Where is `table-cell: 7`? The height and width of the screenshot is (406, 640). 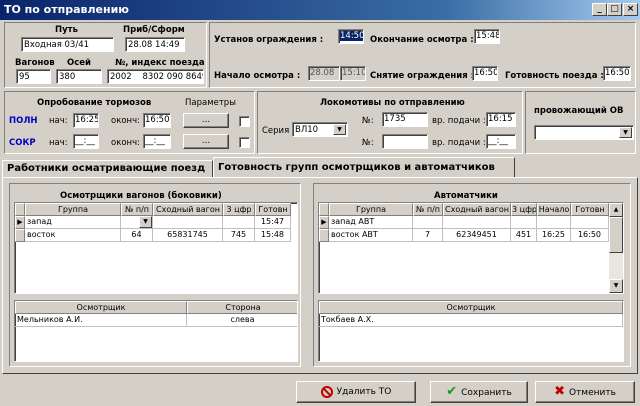 table-cell: 7 is located at coordinates (428, 235).